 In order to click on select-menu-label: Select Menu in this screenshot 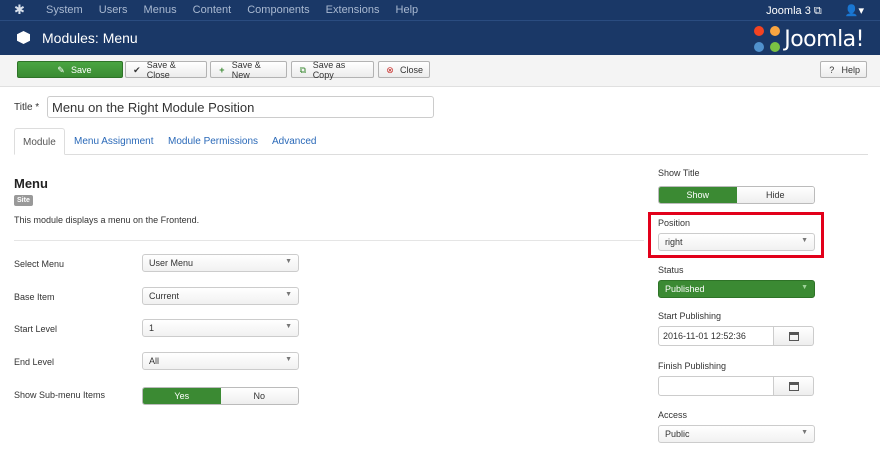, I will do `click(39, 264)`.